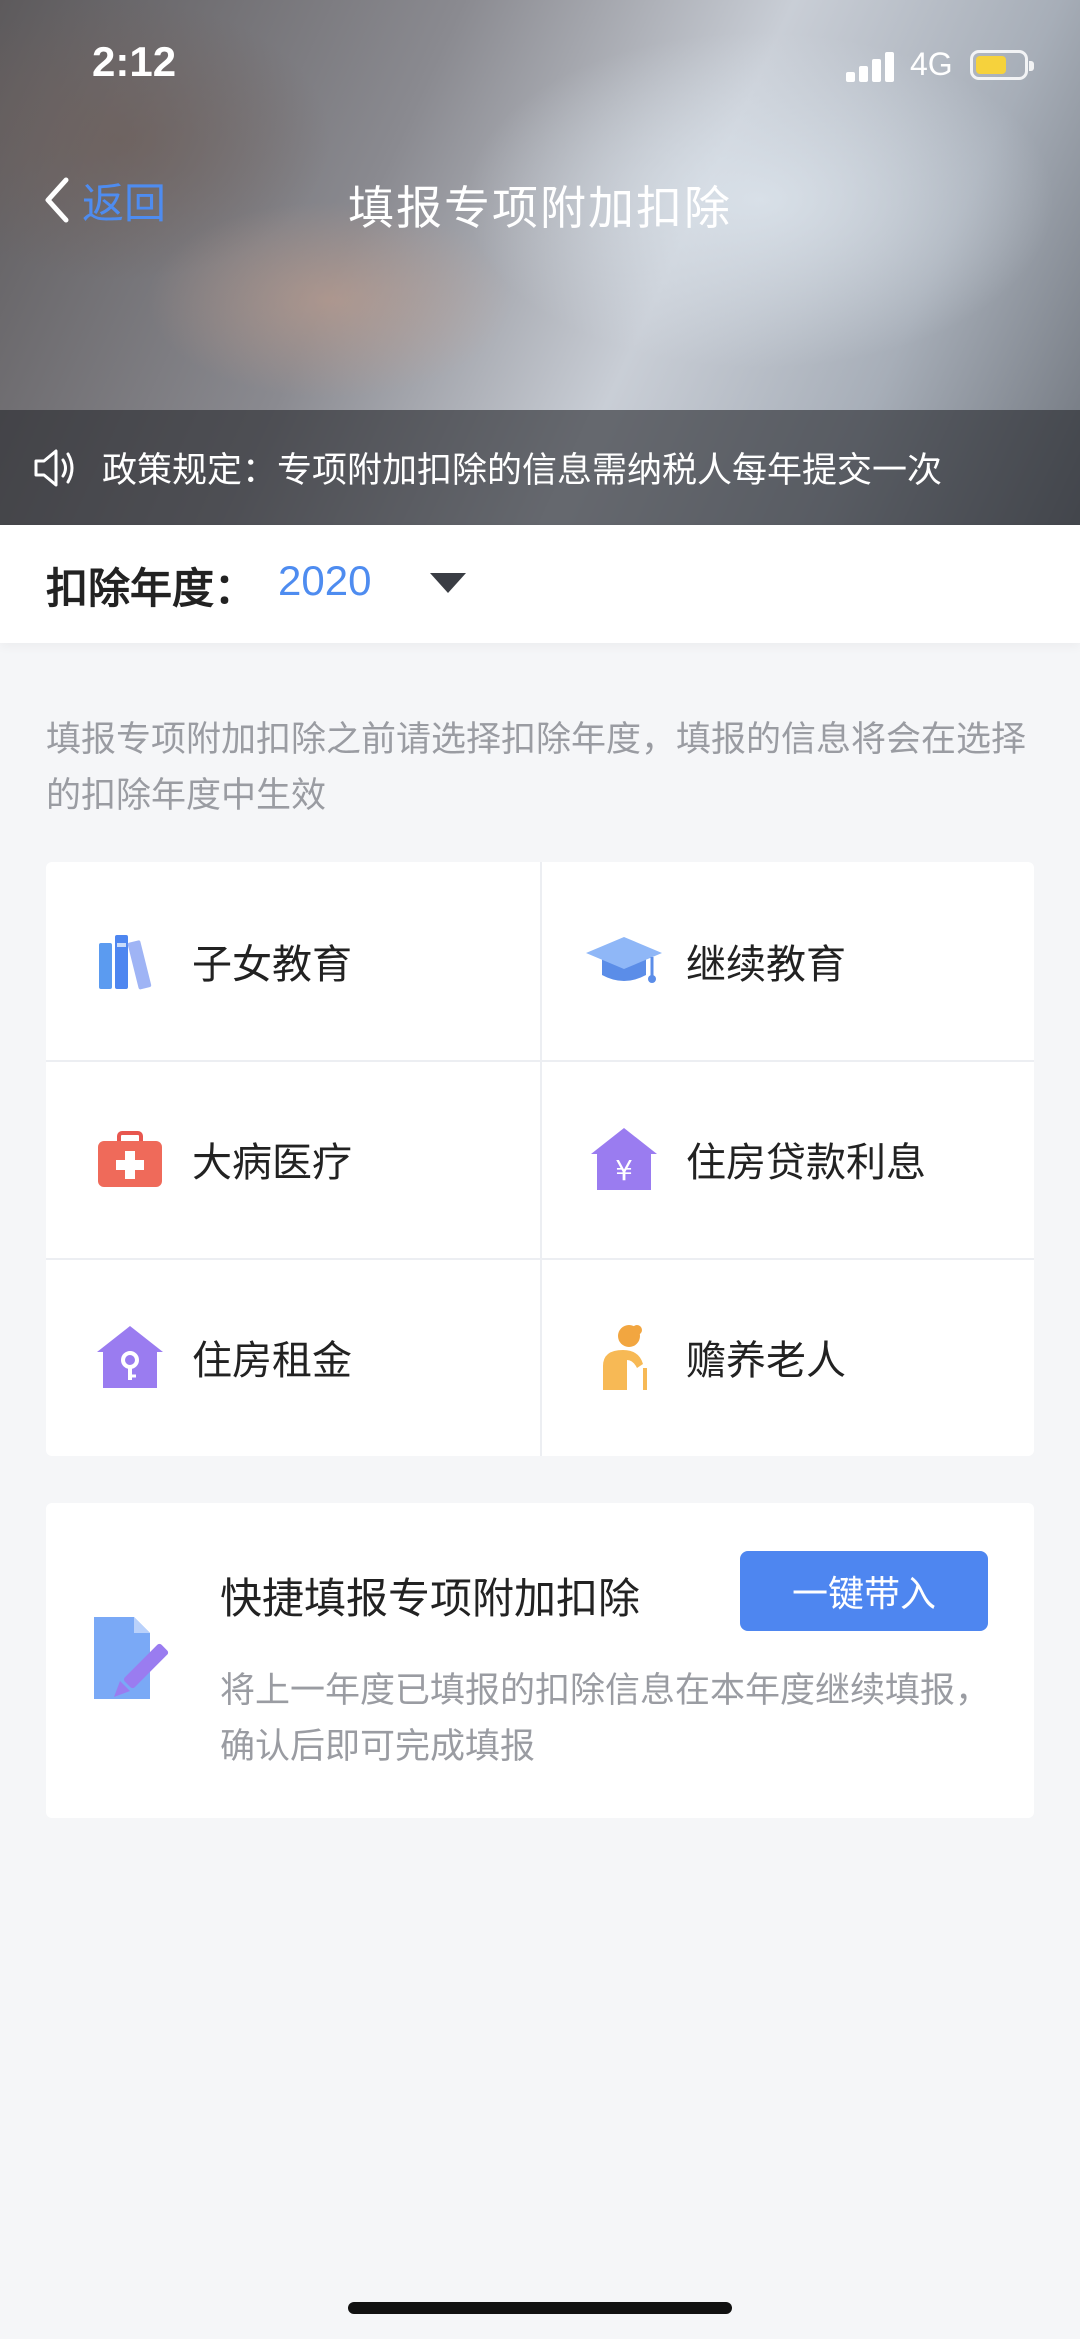  Describe the element at coordinates (448, 583) in the screenshot. I see `dropdown-caret-icon` at that location.